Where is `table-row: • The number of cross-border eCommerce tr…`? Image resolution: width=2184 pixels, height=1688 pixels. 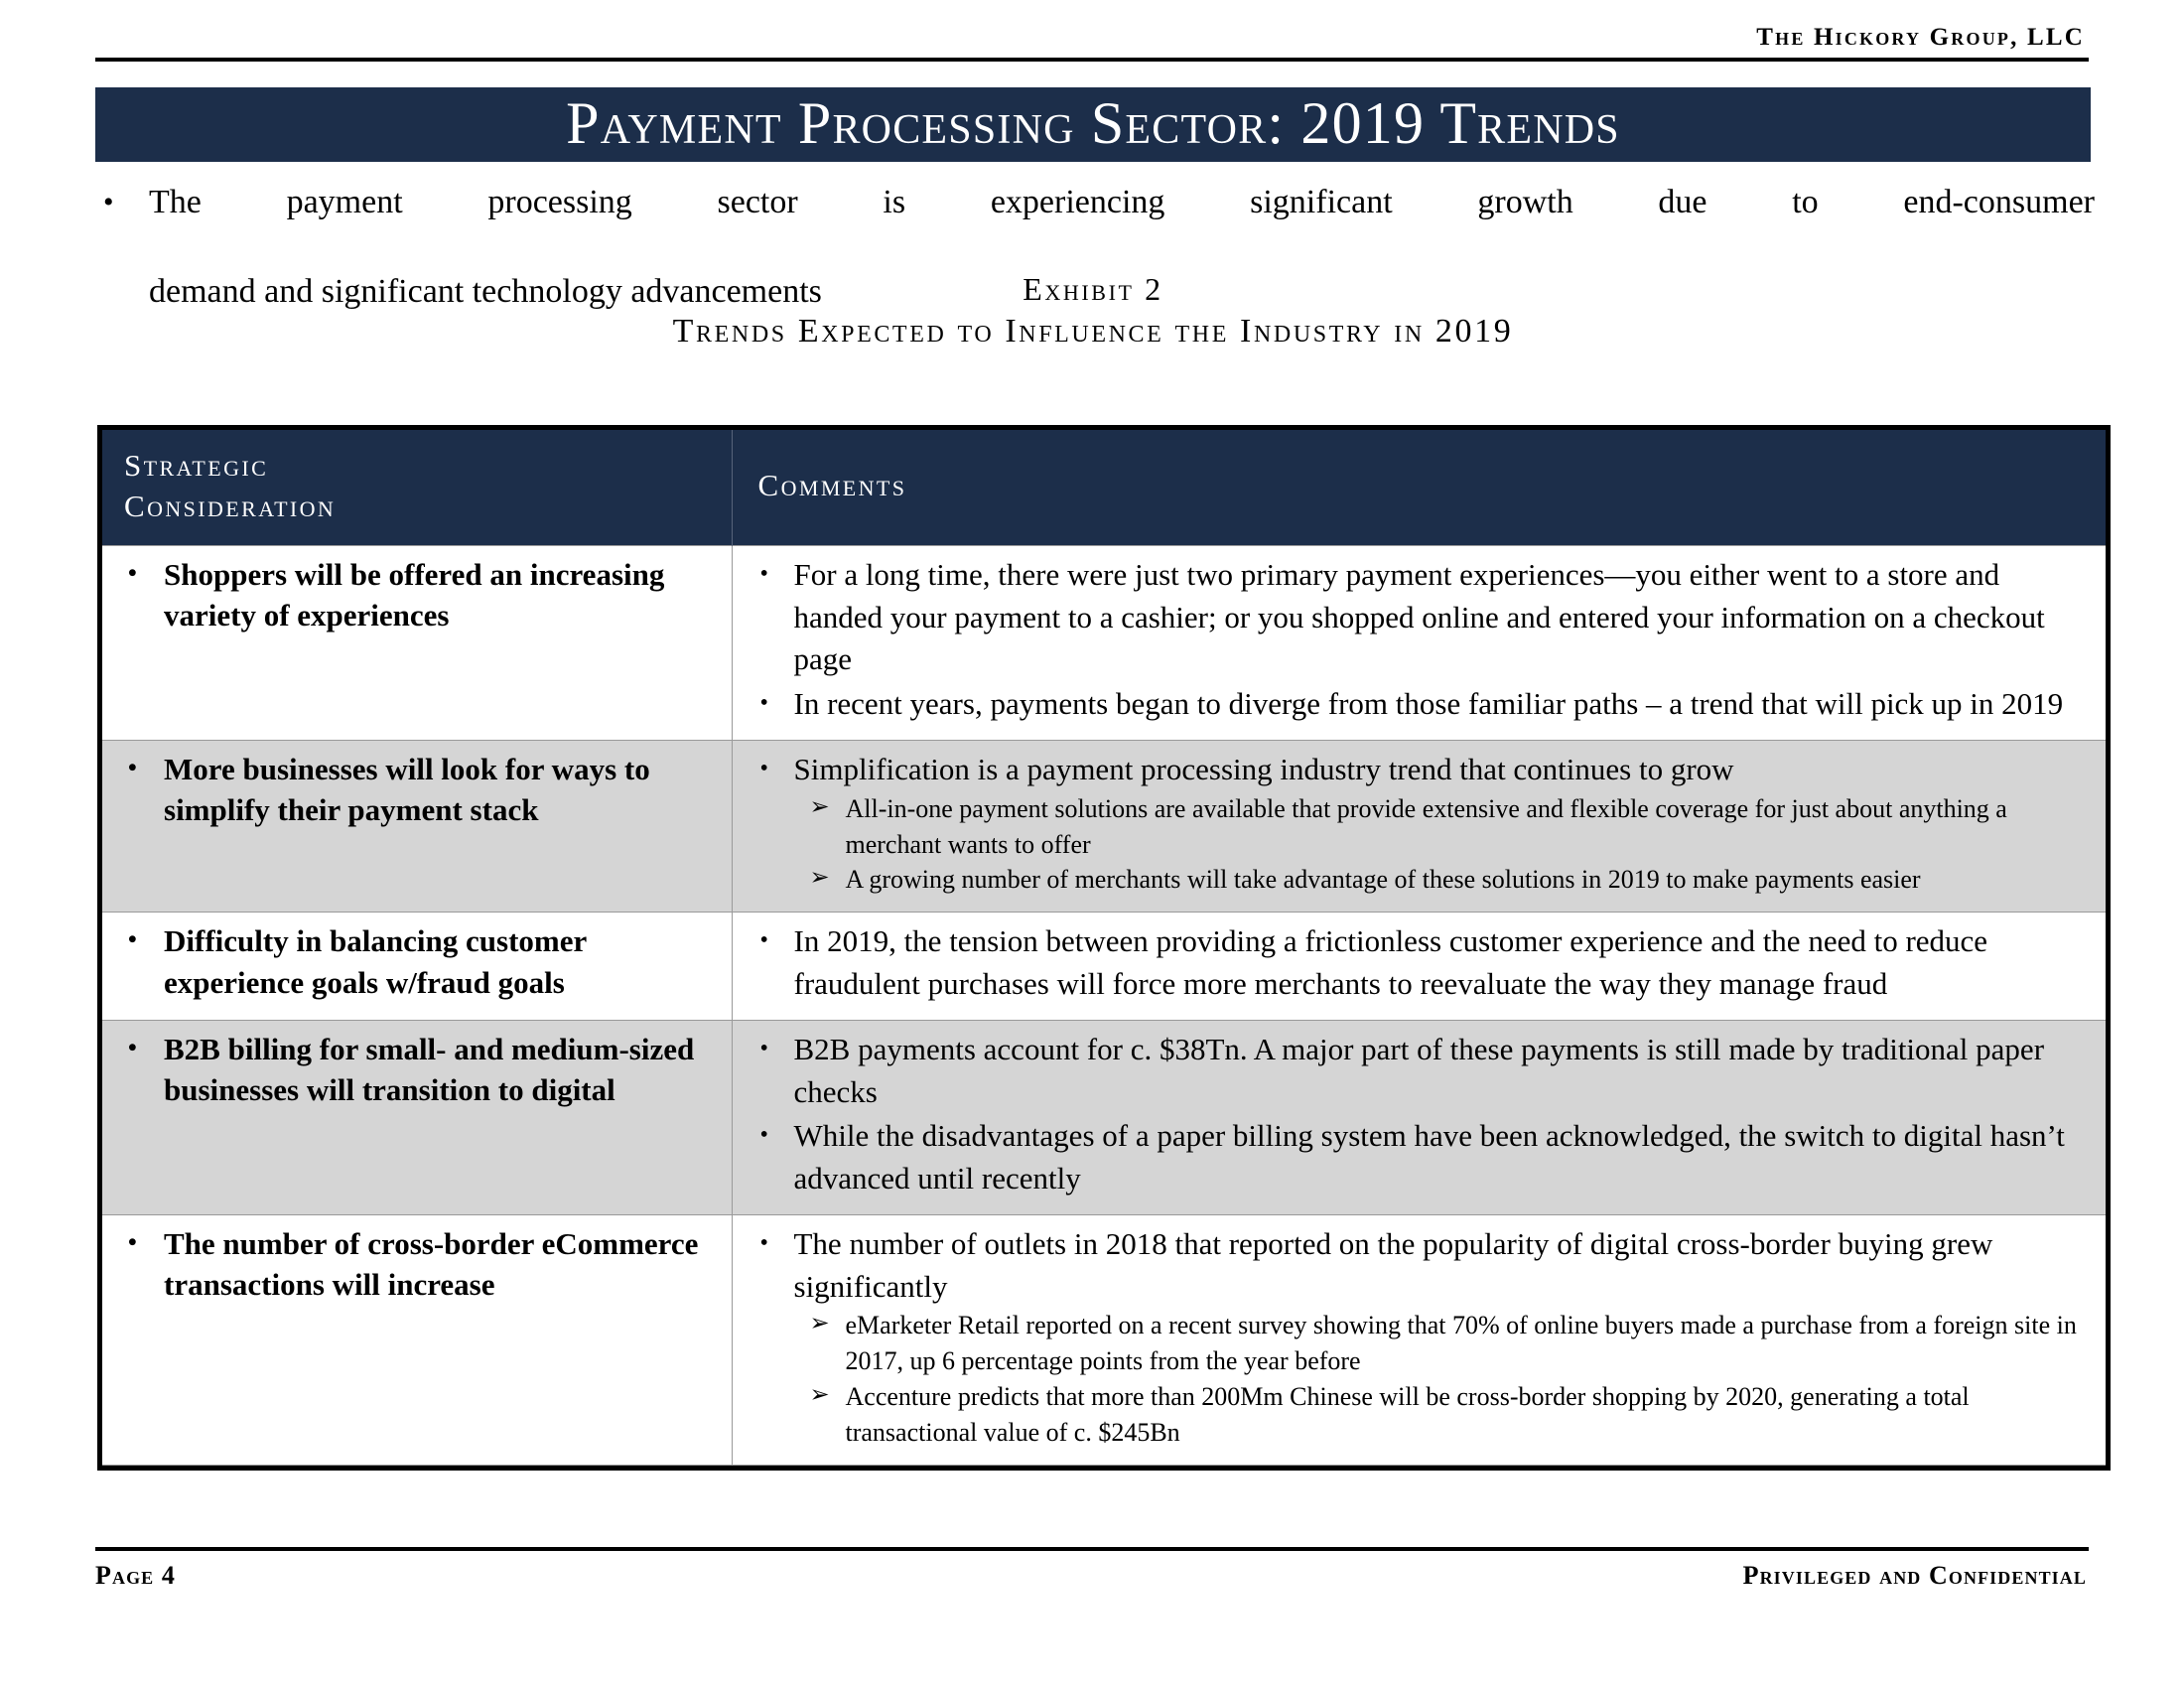 table-row: • The number of cross-border eCommerce tr… is located at coordinates (1104, 1339).